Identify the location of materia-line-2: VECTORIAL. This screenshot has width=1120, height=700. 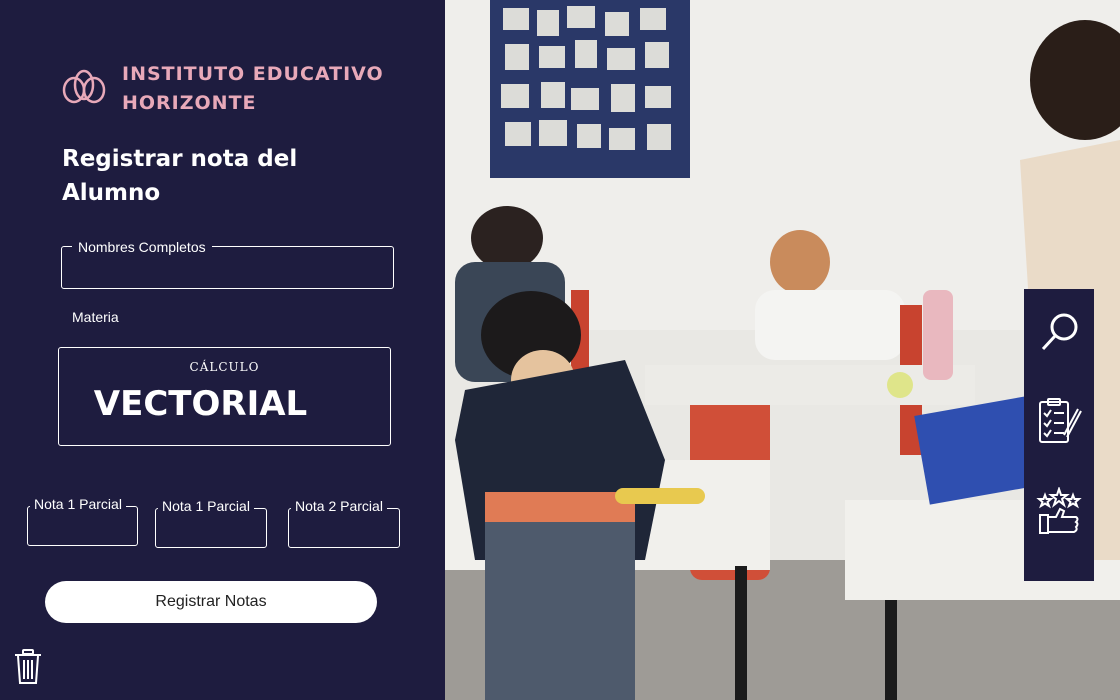
(200, 404).